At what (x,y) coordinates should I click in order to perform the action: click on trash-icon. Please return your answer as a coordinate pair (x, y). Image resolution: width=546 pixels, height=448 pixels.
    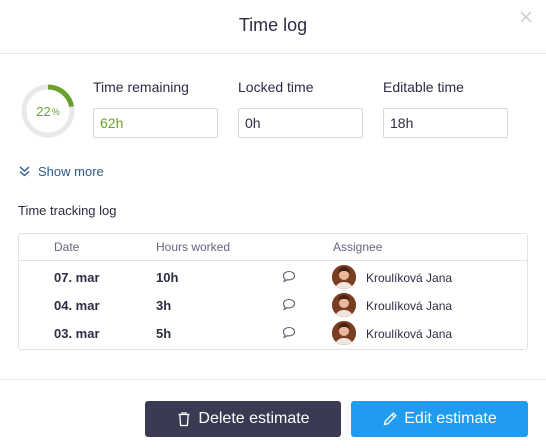
    Looking at the image, I should click on (184, 419).